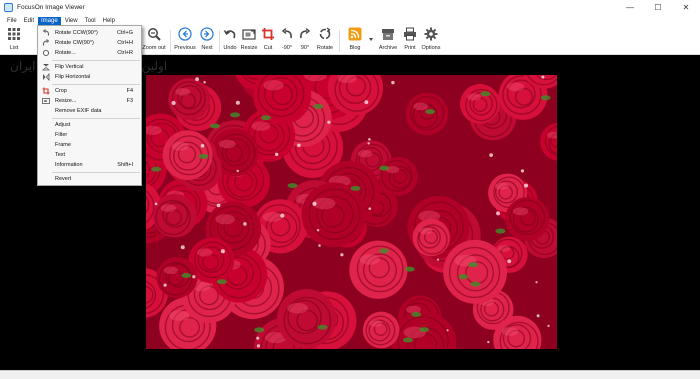 The image size is (700, 379). I want to click on resize-icon, so click(46, 101).